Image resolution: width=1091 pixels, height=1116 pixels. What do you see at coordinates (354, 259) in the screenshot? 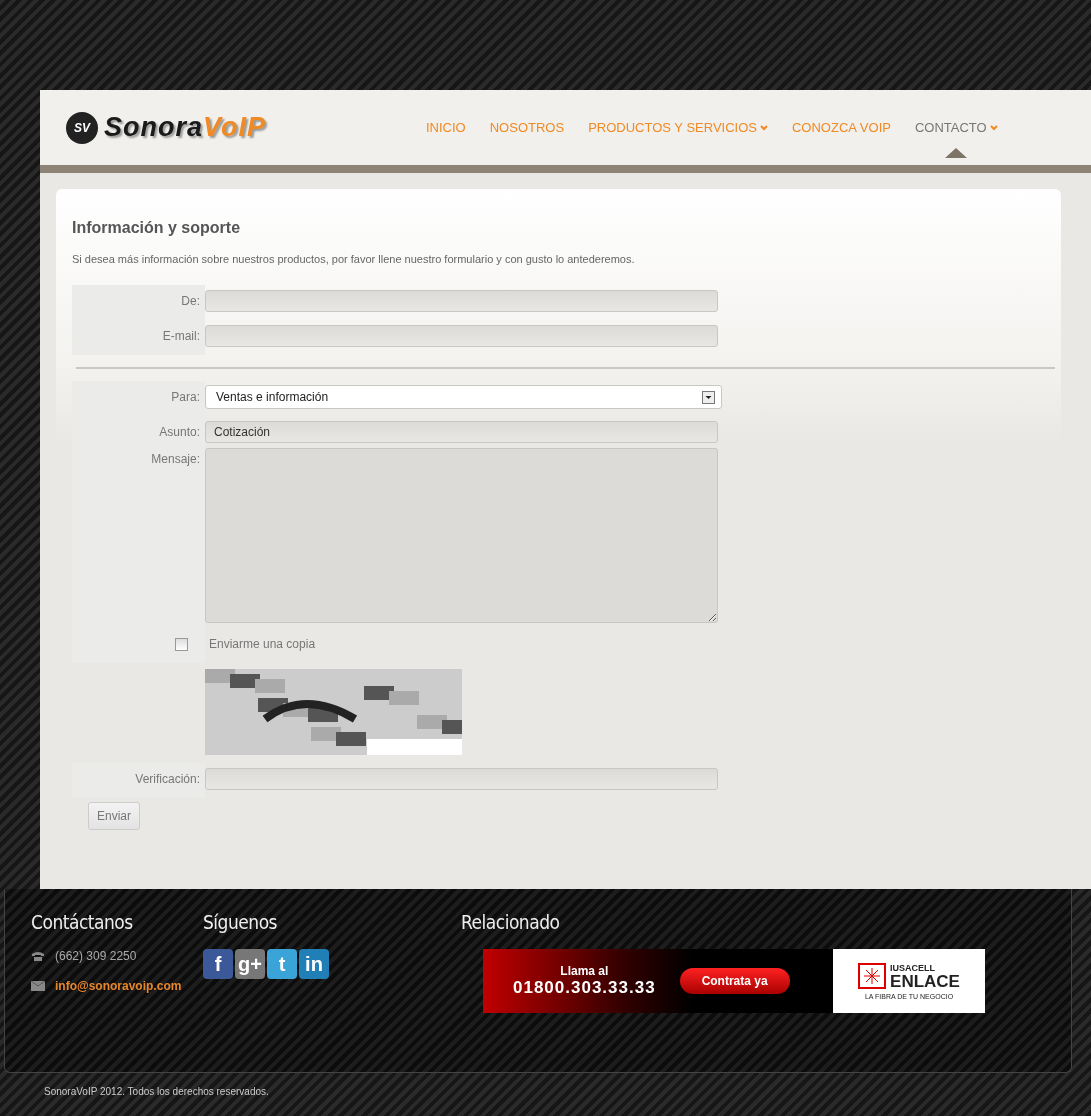
I see `intro-text: Si desea más información sobre nuestros productos, por favor llene nuestro formulario y con gusto lo antederemos.` at bounding box center [354, 259].